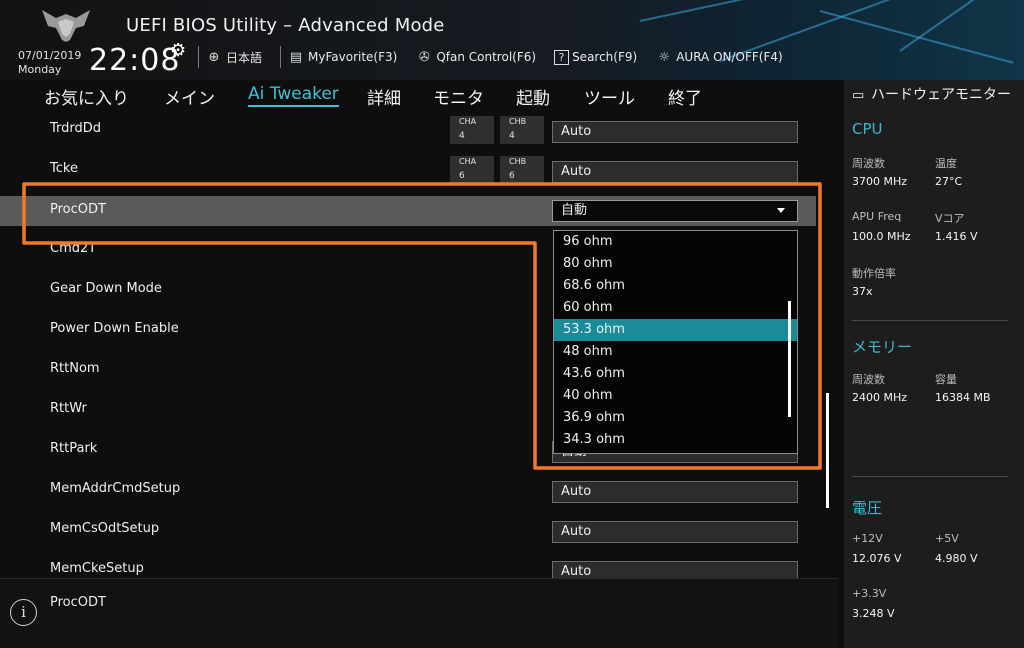 The height and width of the screenshot is (648, 1024). I want to click on fan-icon: ✇, so click(424, 57).